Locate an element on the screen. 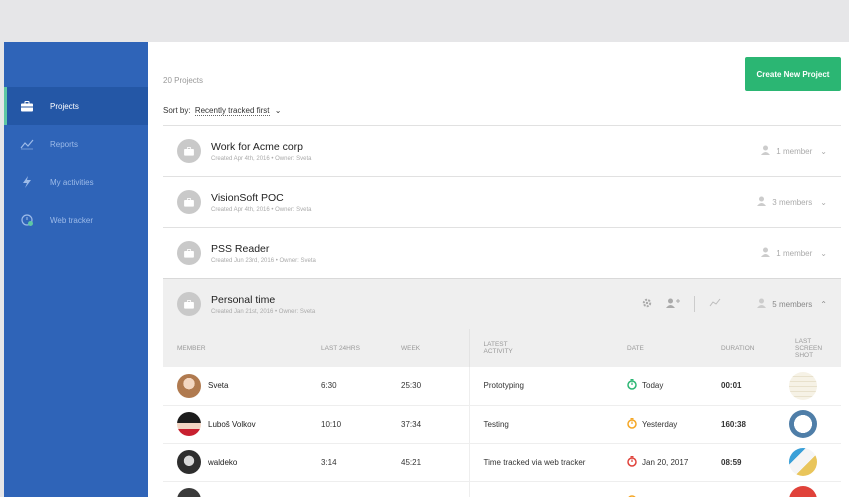 The image size is (849, 497). col-last-screenshot: LAST SCREEN SHOT is located at coordinates (811, 348).